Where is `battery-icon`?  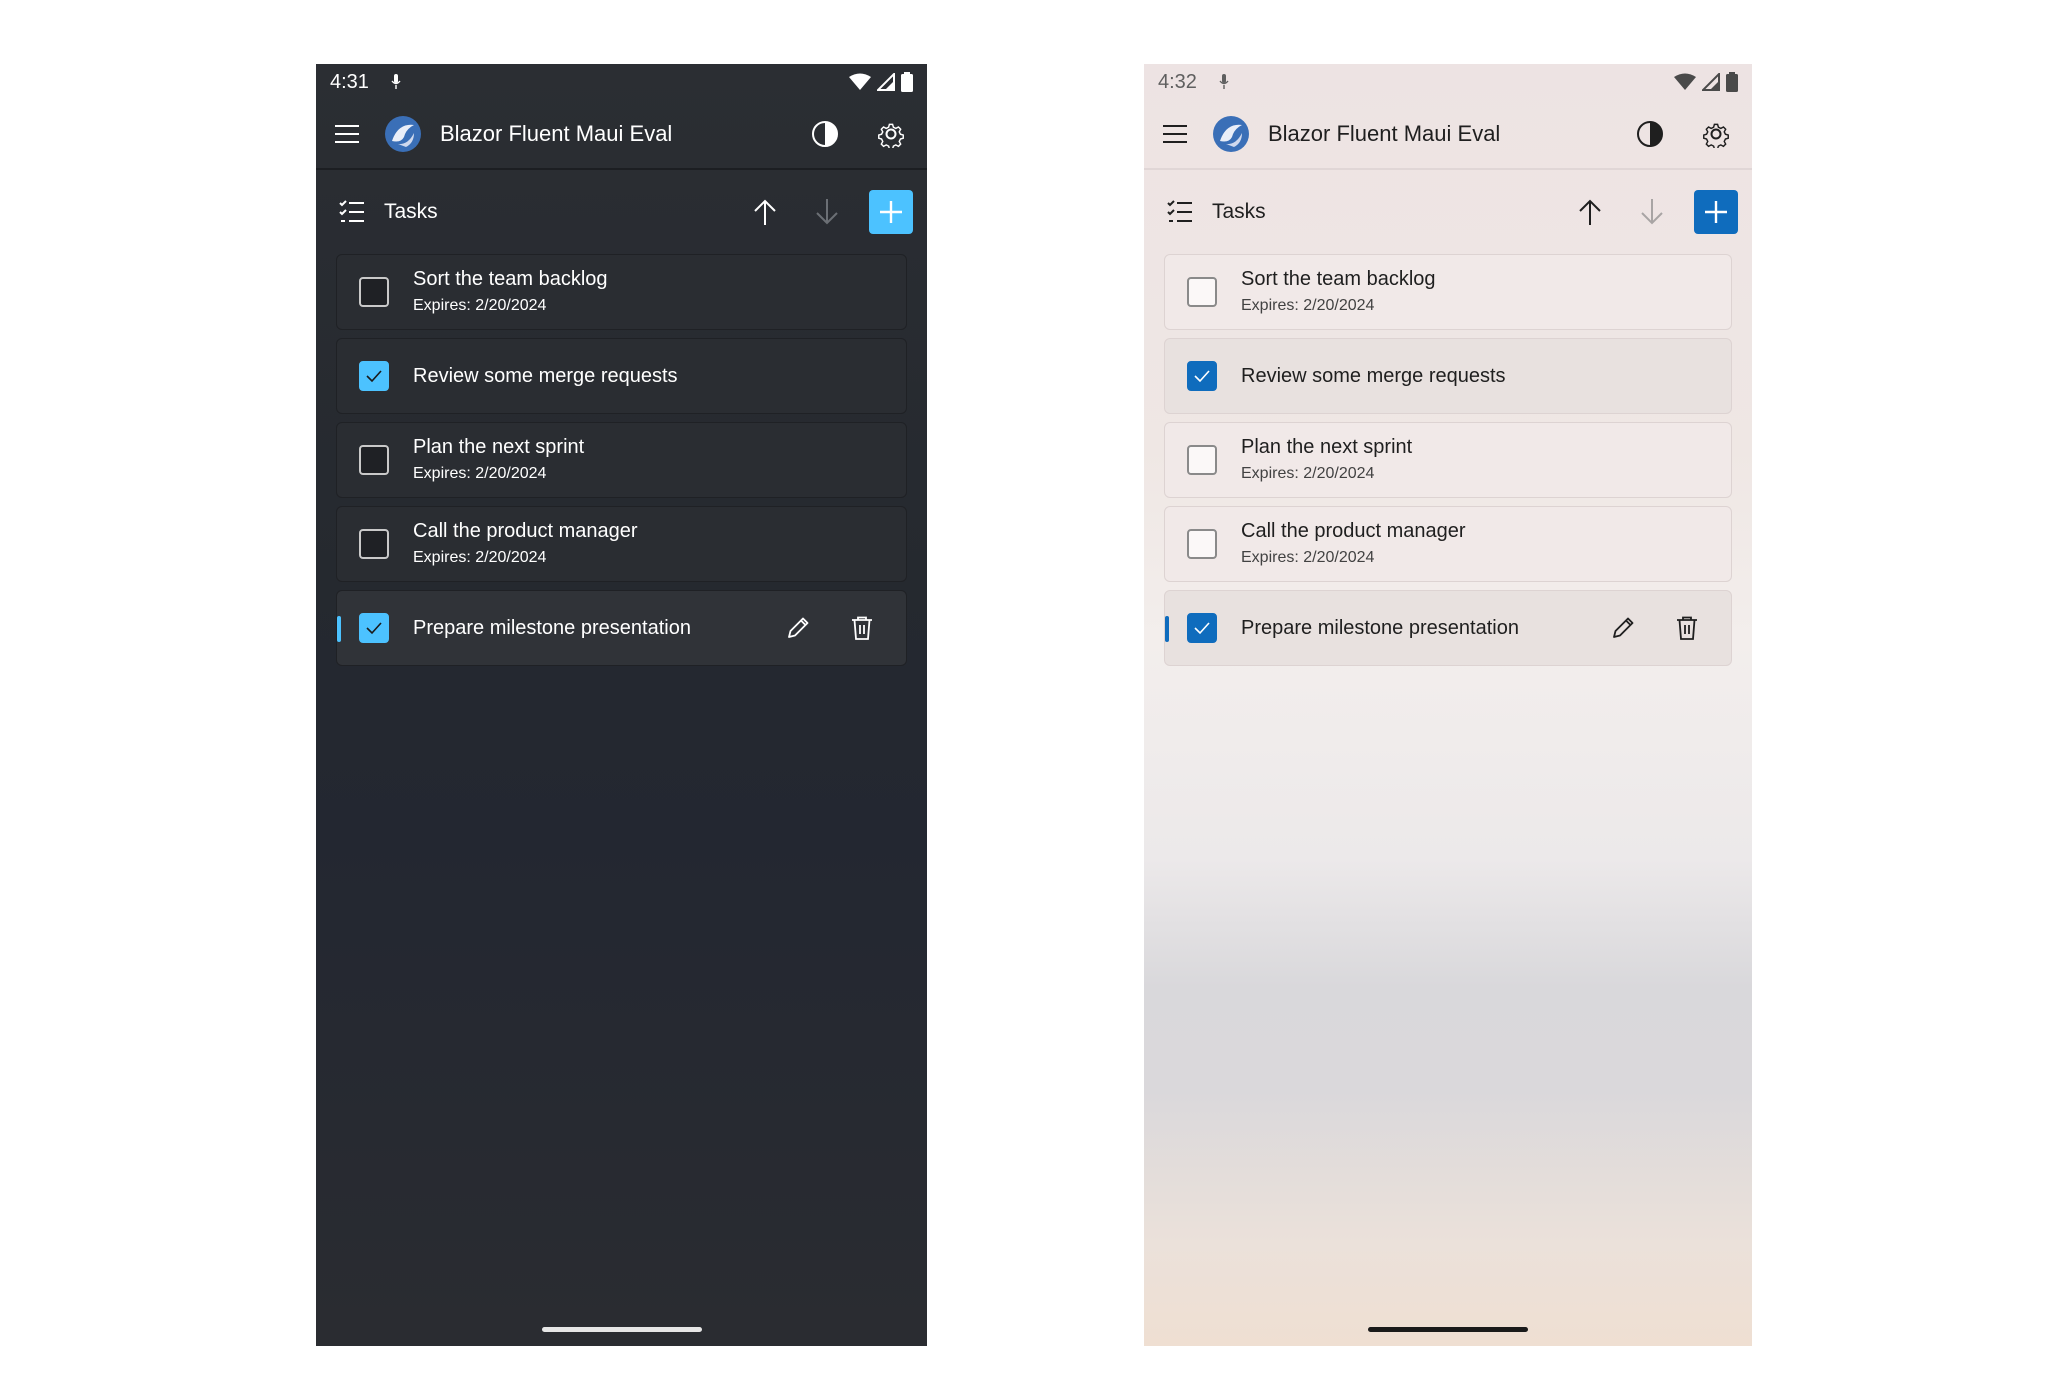
battery-icon is located at coordinates (1732, 82).